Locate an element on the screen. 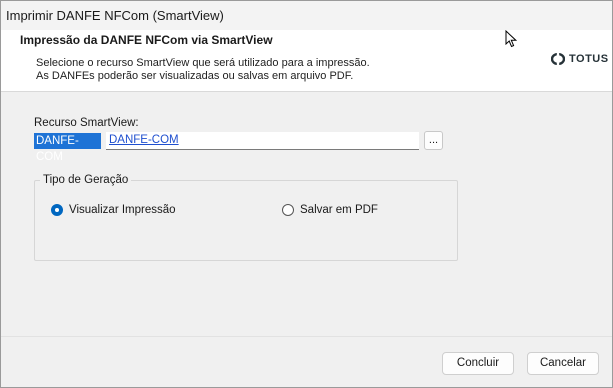  totvs-logo-icon is located at coordinates (558, 59).